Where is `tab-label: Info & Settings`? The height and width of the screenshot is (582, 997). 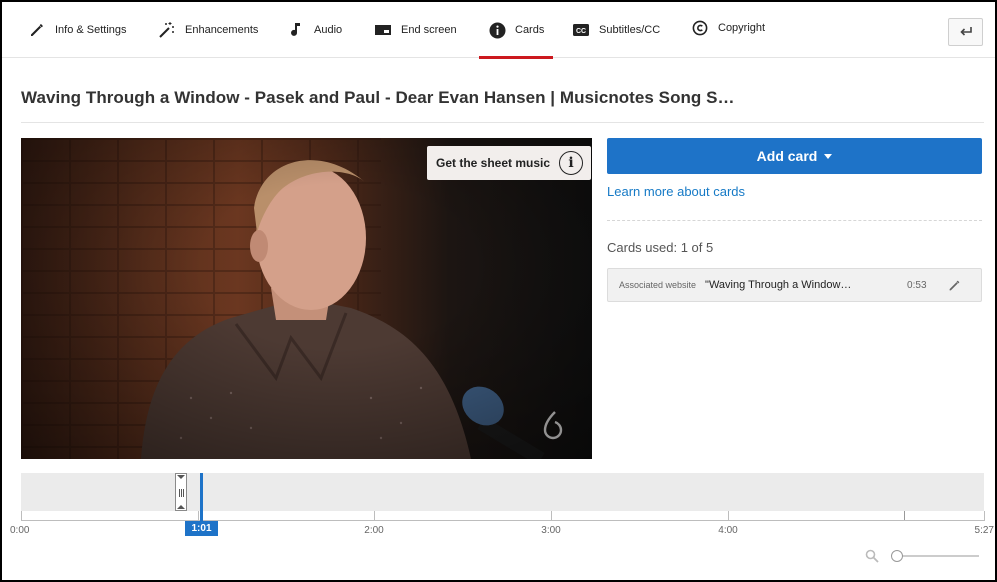
tab-label: Info & Settings is located at coordinates (91, 30).